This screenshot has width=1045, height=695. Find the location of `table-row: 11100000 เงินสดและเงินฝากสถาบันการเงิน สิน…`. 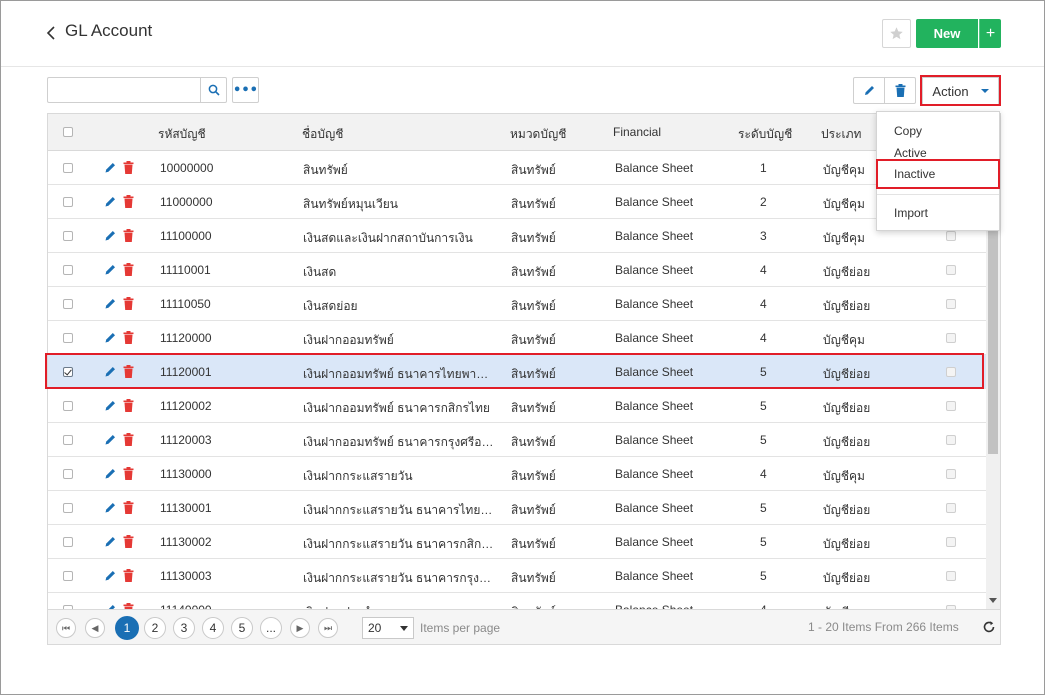

table-row: 11100000 เงินสดและเงินฝากสถาบันการเงิน สิน… is located at coordinates (517, 236).